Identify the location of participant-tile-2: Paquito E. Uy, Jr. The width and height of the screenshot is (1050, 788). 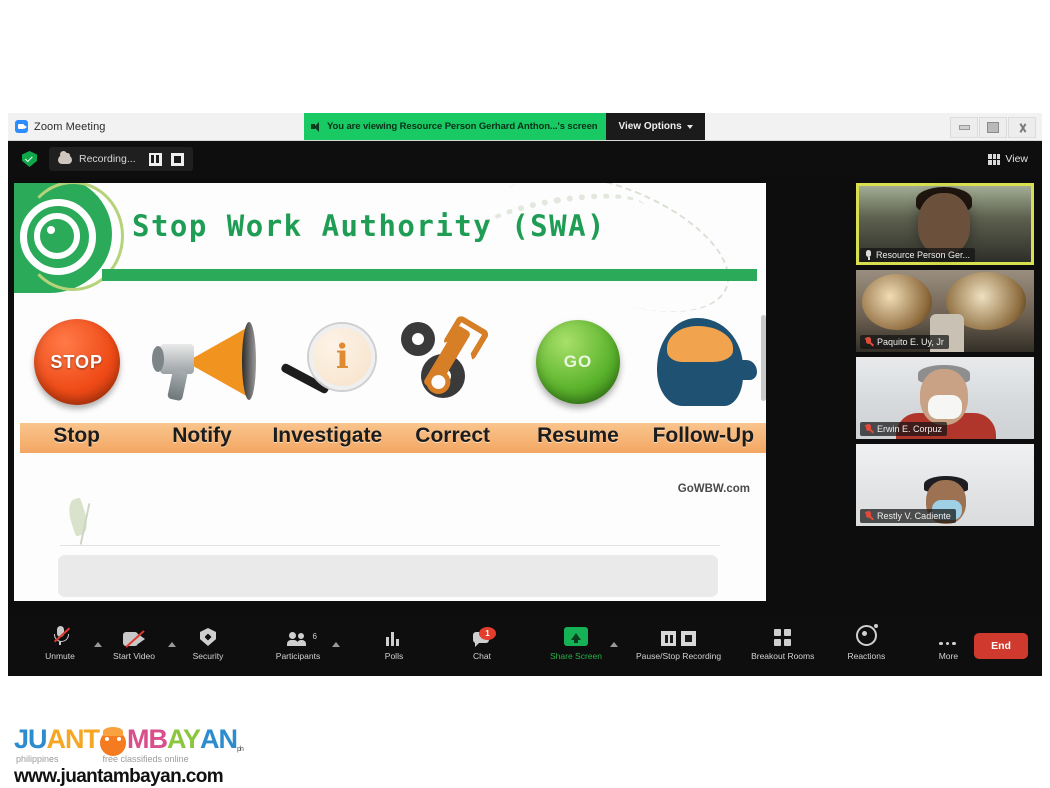
(945, 311).